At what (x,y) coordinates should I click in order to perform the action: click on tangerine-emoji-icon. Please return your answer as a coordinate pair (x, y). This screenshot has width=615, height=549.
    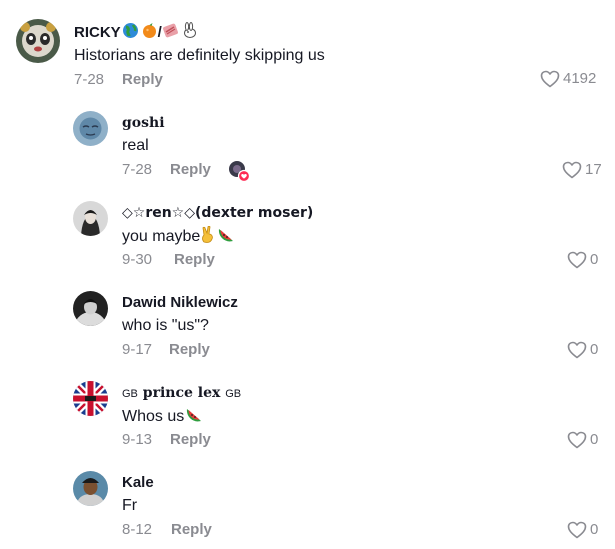
    Looking at the image, I should click on (149, 30).